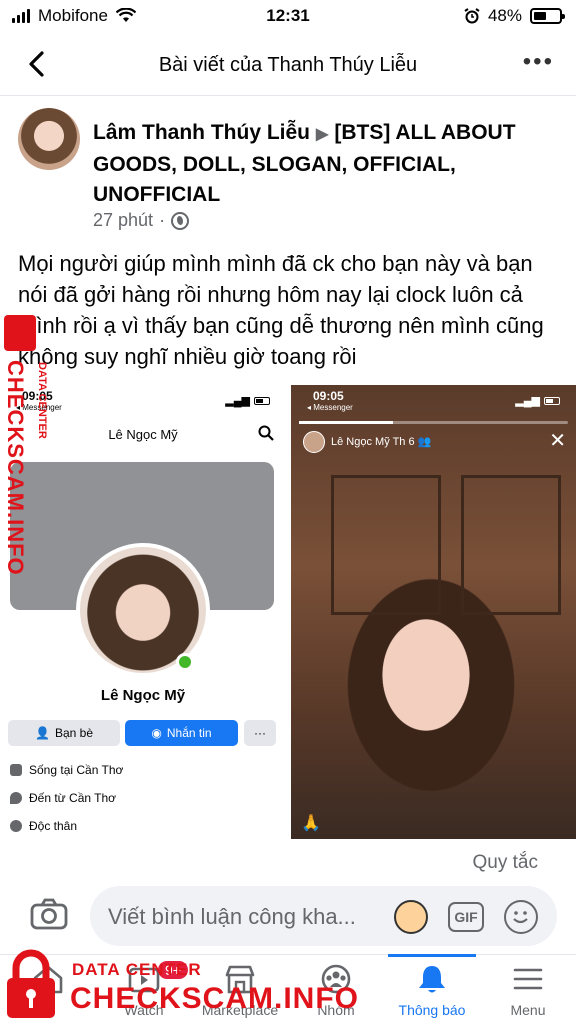 This screenshot has width=576, height=1024. I want to click on message-button: ◉ Nhắn tin, so click(181, 733).